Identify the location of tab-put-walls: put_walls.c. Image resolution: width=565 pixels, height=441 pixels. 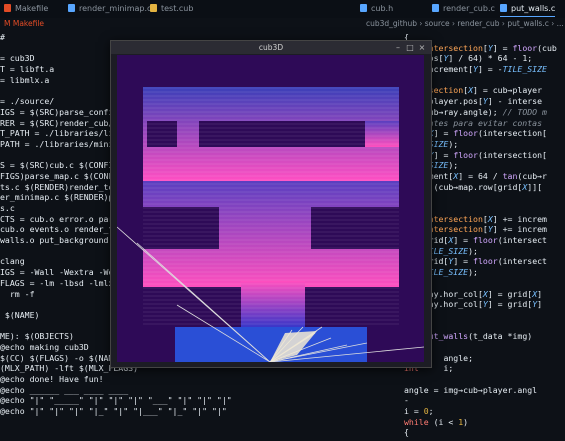
(528, 9).